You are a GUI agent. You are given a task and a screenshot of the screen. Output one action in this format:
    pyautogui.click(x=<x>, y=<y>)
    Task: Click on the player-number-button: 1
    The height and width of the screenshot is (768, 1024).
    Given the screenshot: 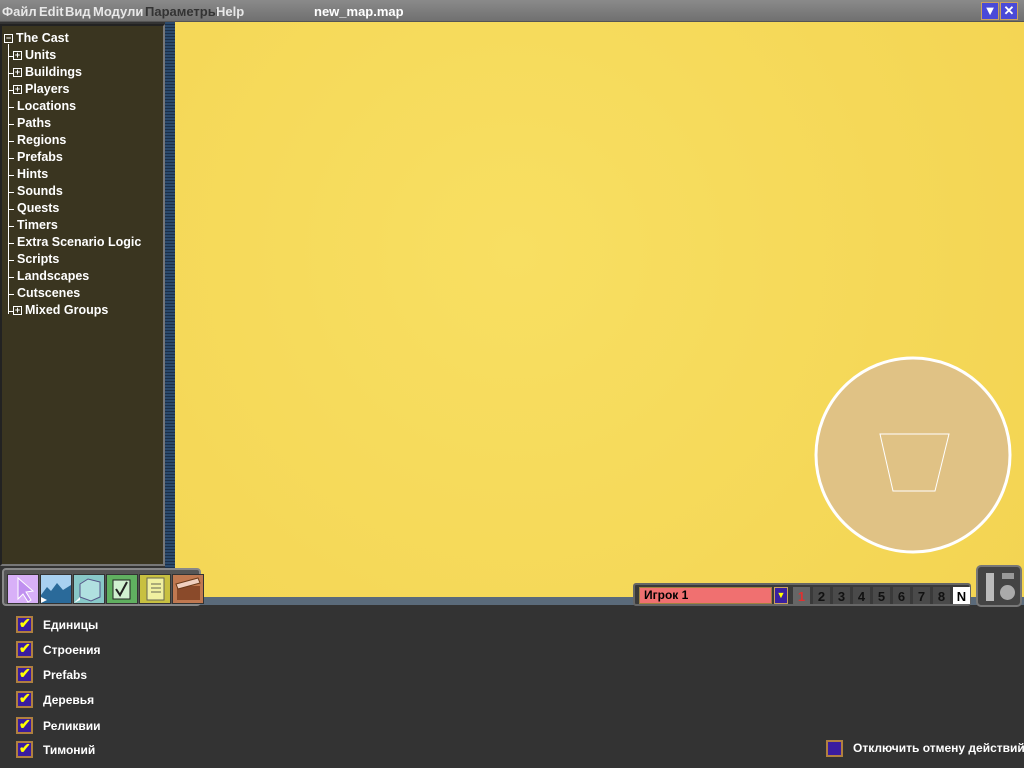 What is the action you would take?
    pyautogui.click(x=801, y=595)
    